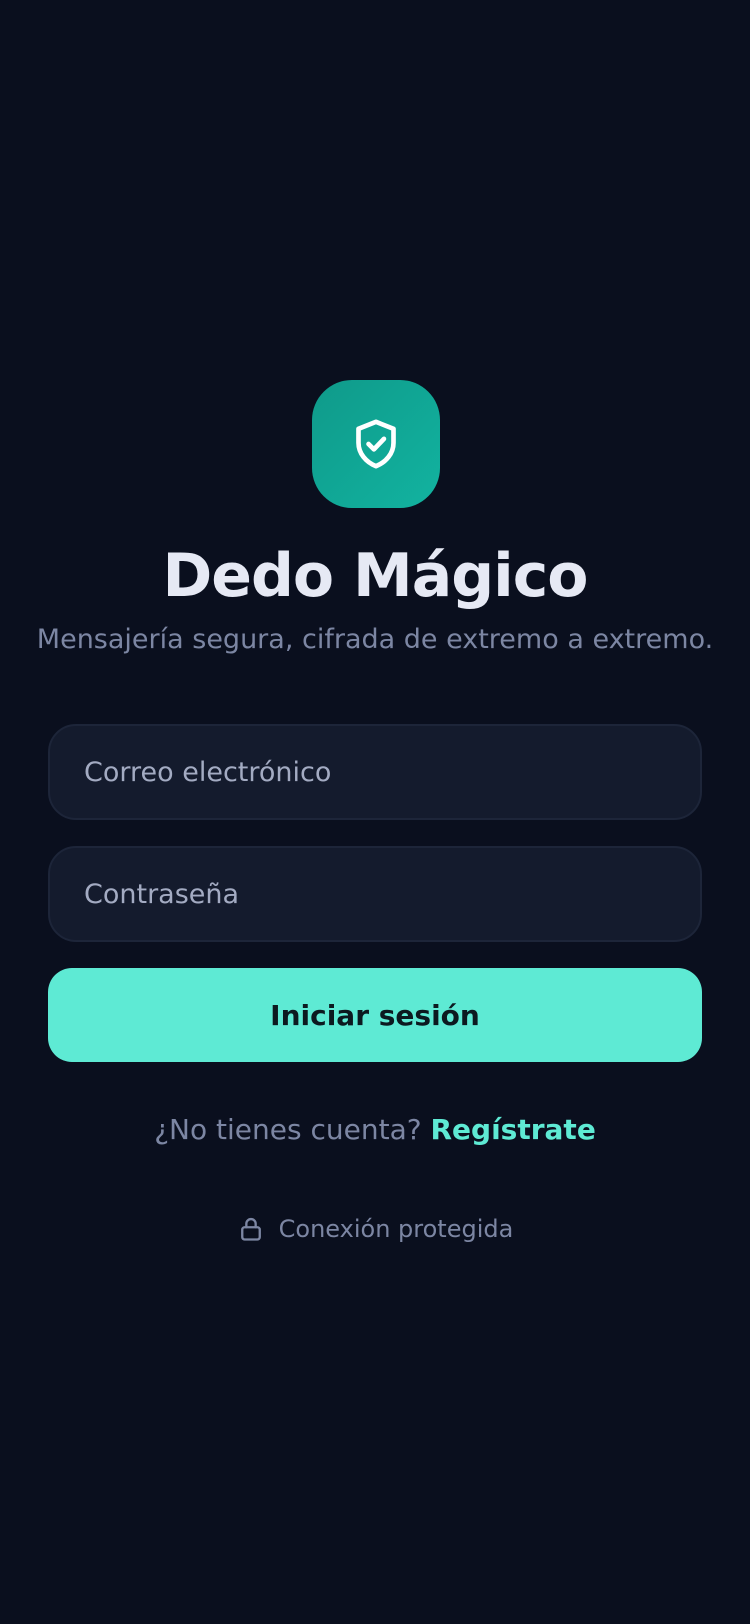  What do you see at coordinates (512, 1129) in the screenshot?
I see `signup-link: Regístrate` at bounding box center [512, 1129].